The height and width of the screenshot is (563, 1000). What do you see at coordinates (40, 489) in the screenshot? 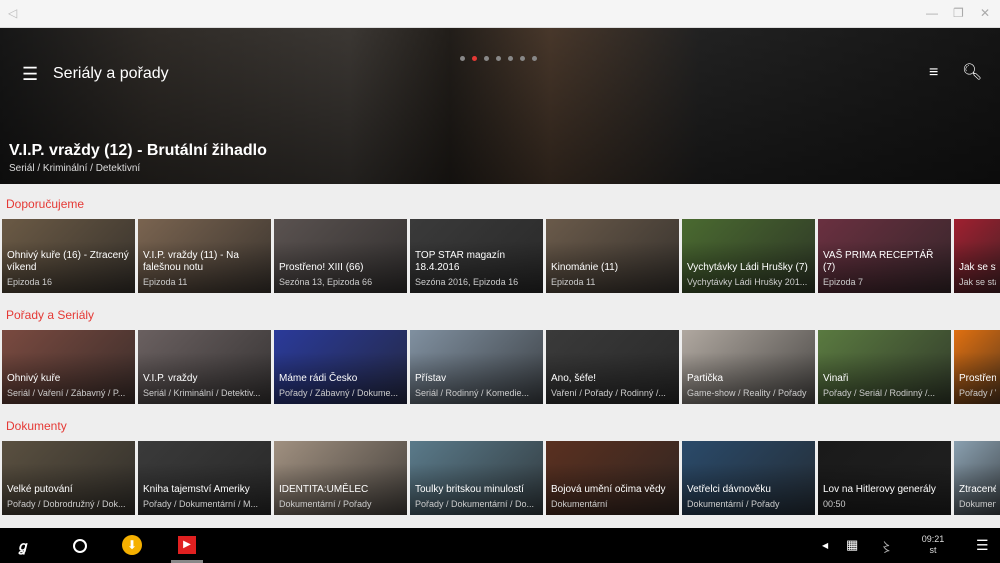
I see `card-title: Velké putování` at bounding box center [40, 489].